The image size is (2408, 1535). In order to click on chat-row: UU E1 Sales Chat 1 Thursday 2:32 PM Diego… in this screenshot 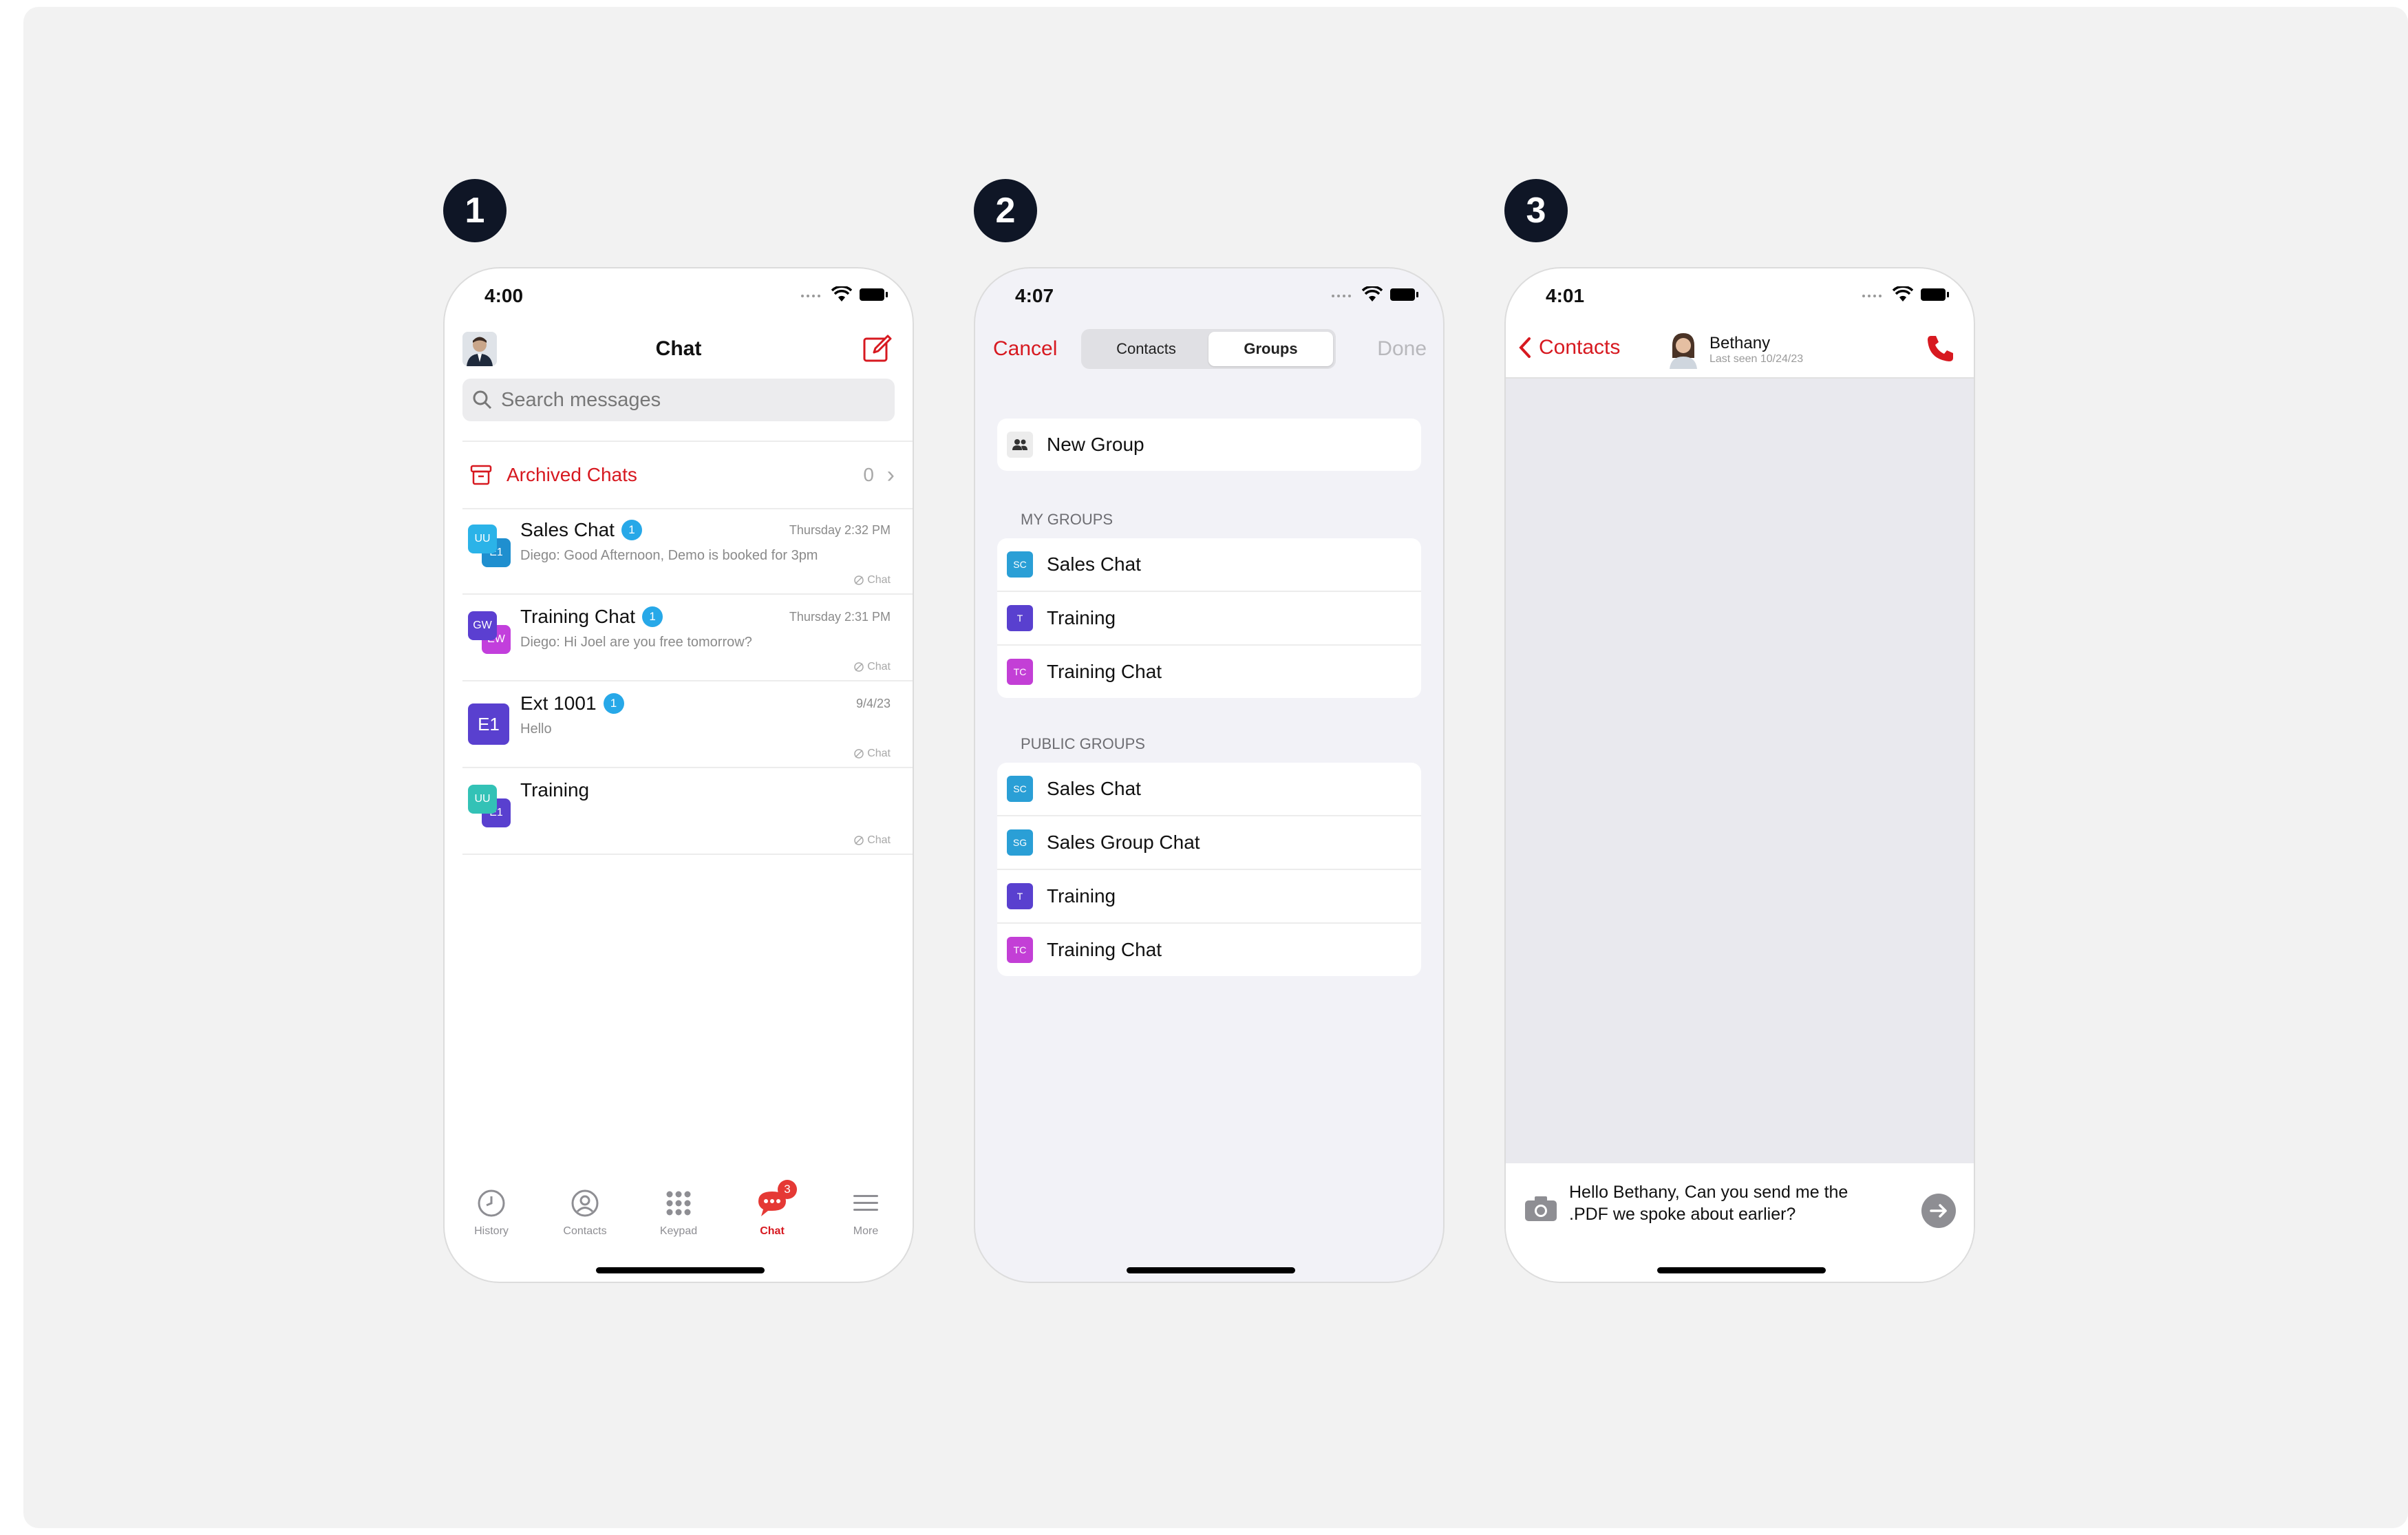, I will do `click(688, 551)`.